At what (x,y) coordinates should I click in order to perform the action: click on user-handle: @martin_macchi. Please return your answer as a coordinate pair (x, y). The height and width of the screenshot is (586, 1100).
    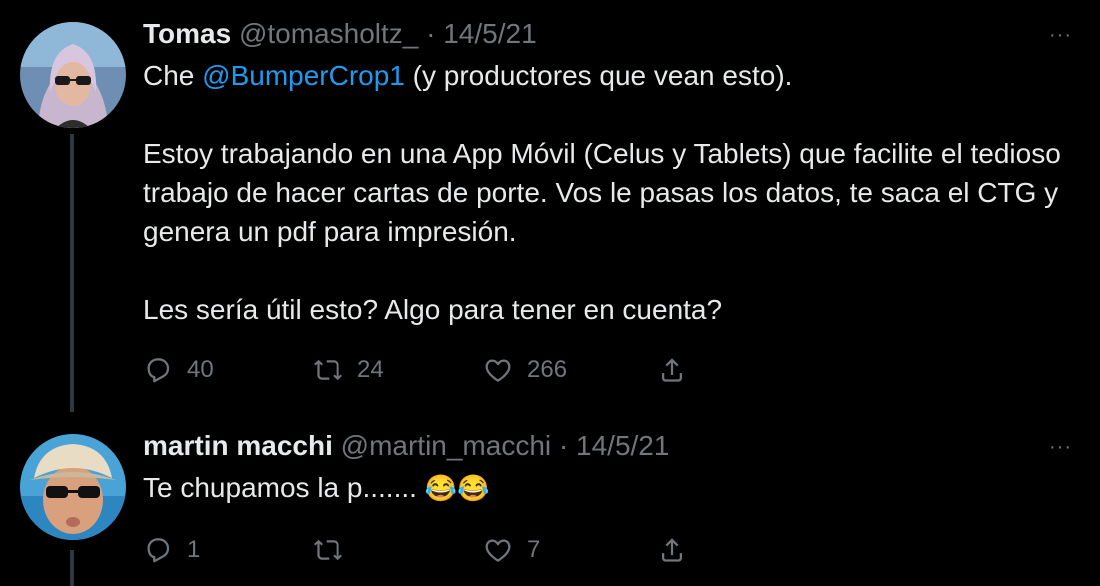
    Looking at the image, I should click on (446, 445).